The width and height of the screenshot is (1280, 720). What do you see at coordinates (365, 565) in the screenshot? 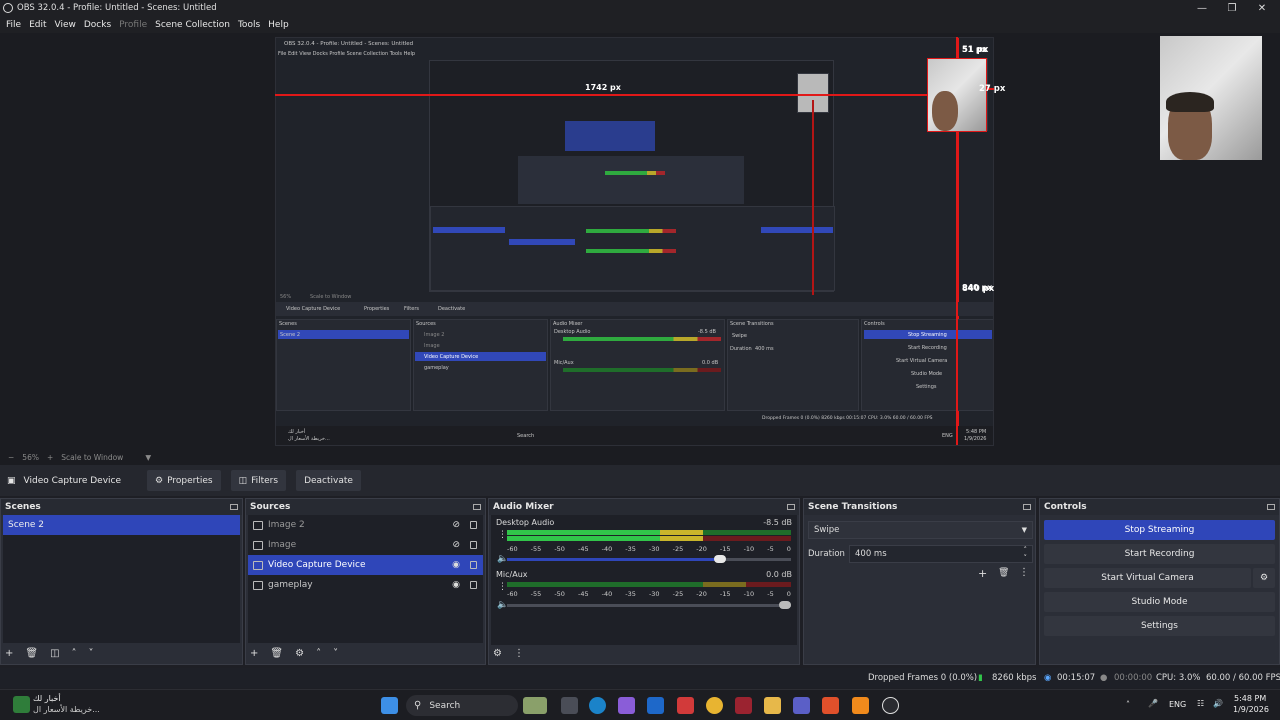
I see `source-row: Video Capture Device ◉` at bounding box center [365, 565].